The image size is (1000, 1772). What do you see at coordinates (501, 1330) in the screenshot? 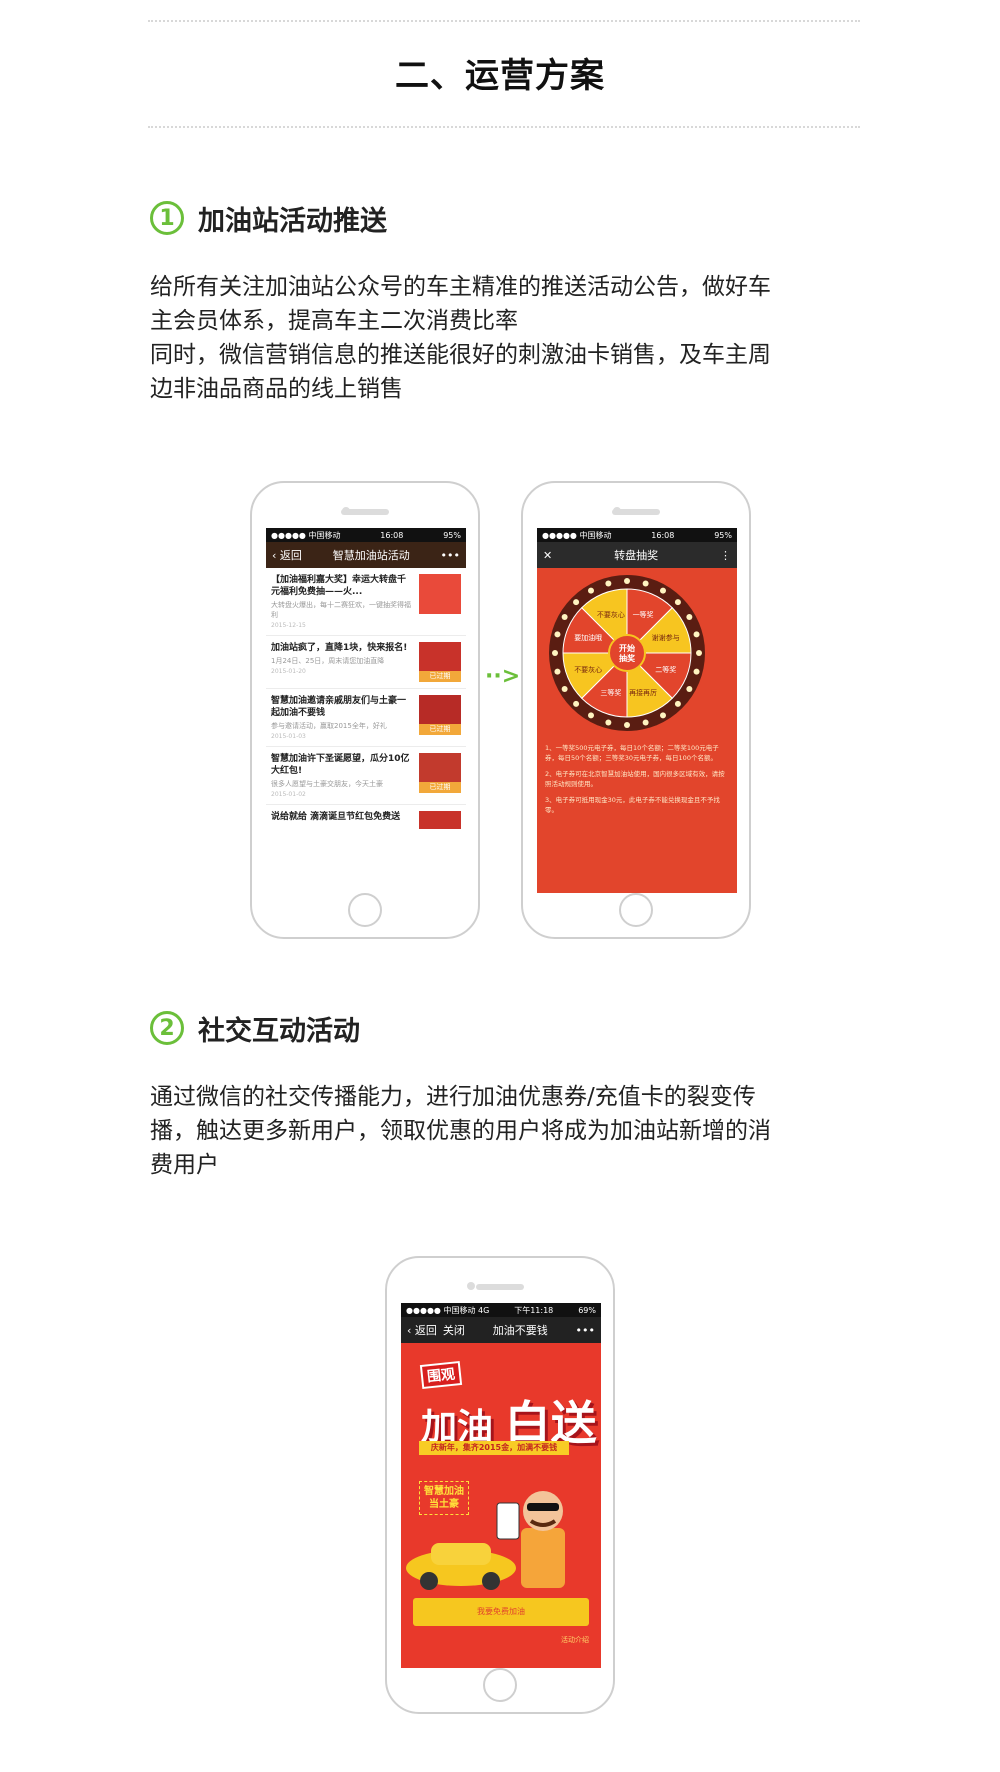
I see `nav-bar: ‹ 返回 关闭 加油不要钱 •••` at bounding box center [501, 1330].